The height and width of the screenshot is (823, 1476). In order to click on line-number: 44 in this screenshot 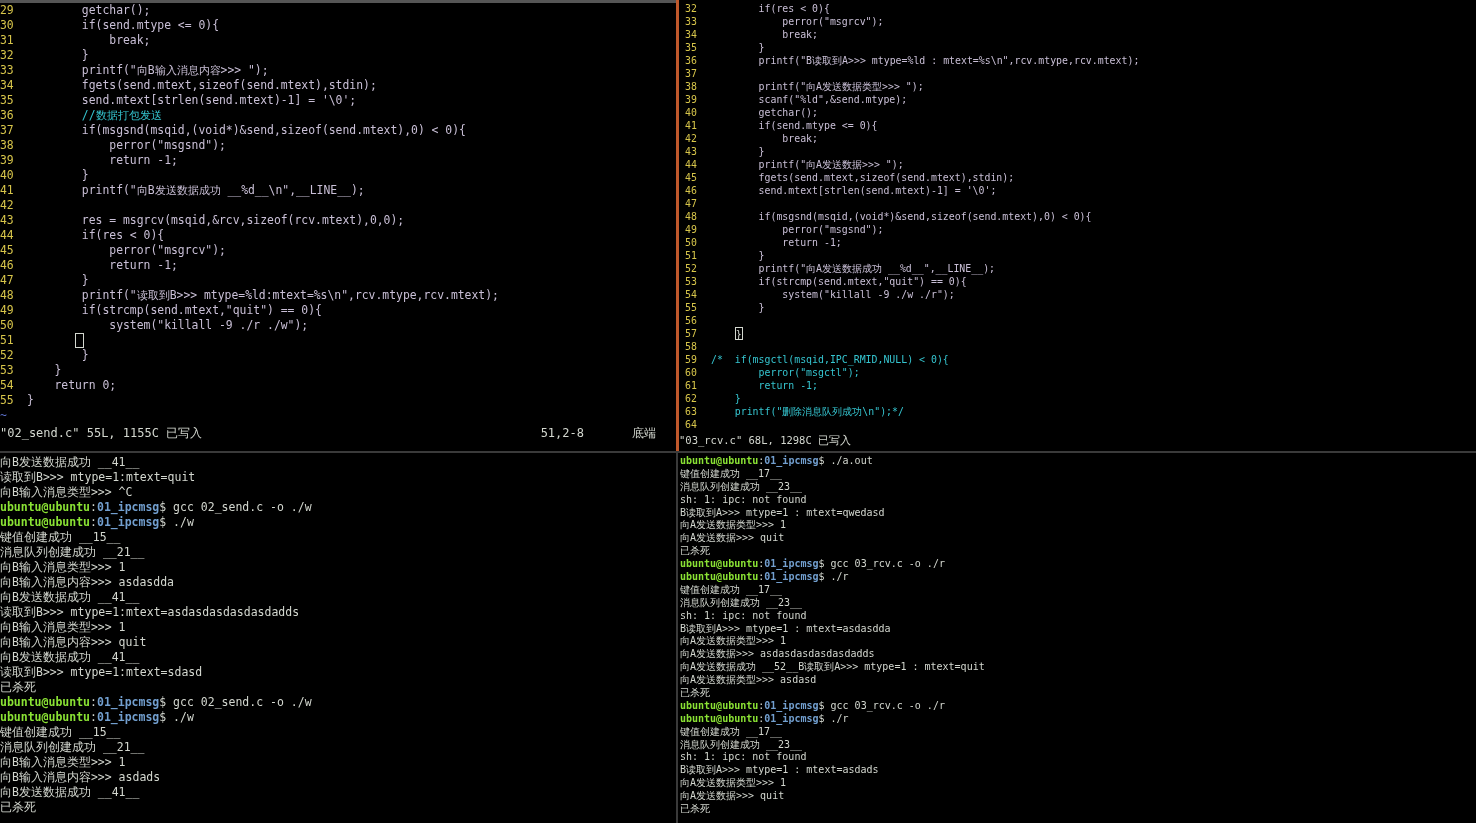, I will do `click(7, 235)`.